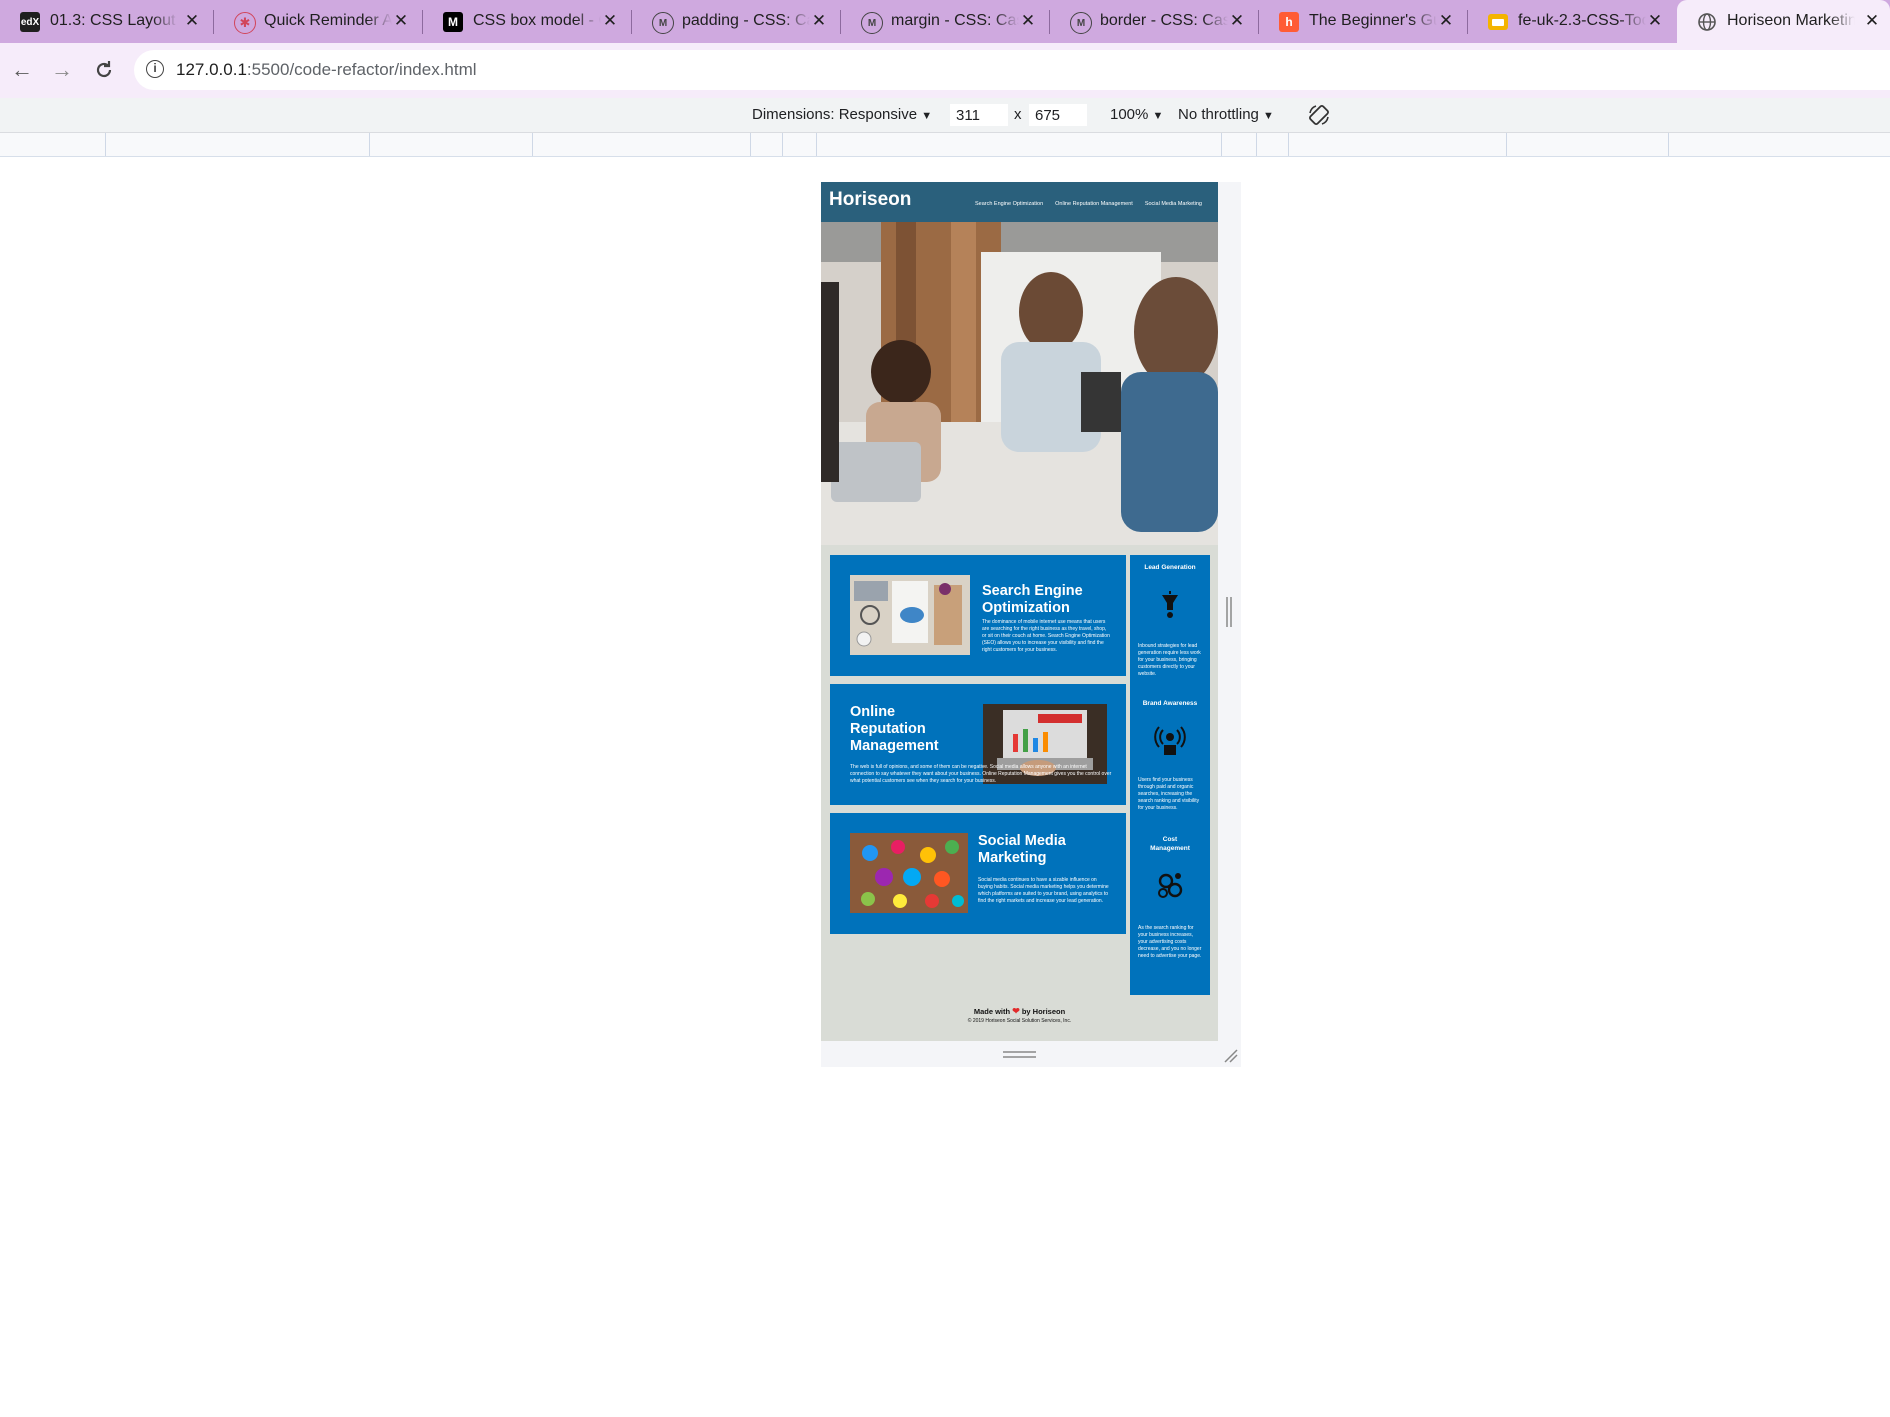  I want to click on benefit-brand-title: Brand Awareness, so click(1170, 703).